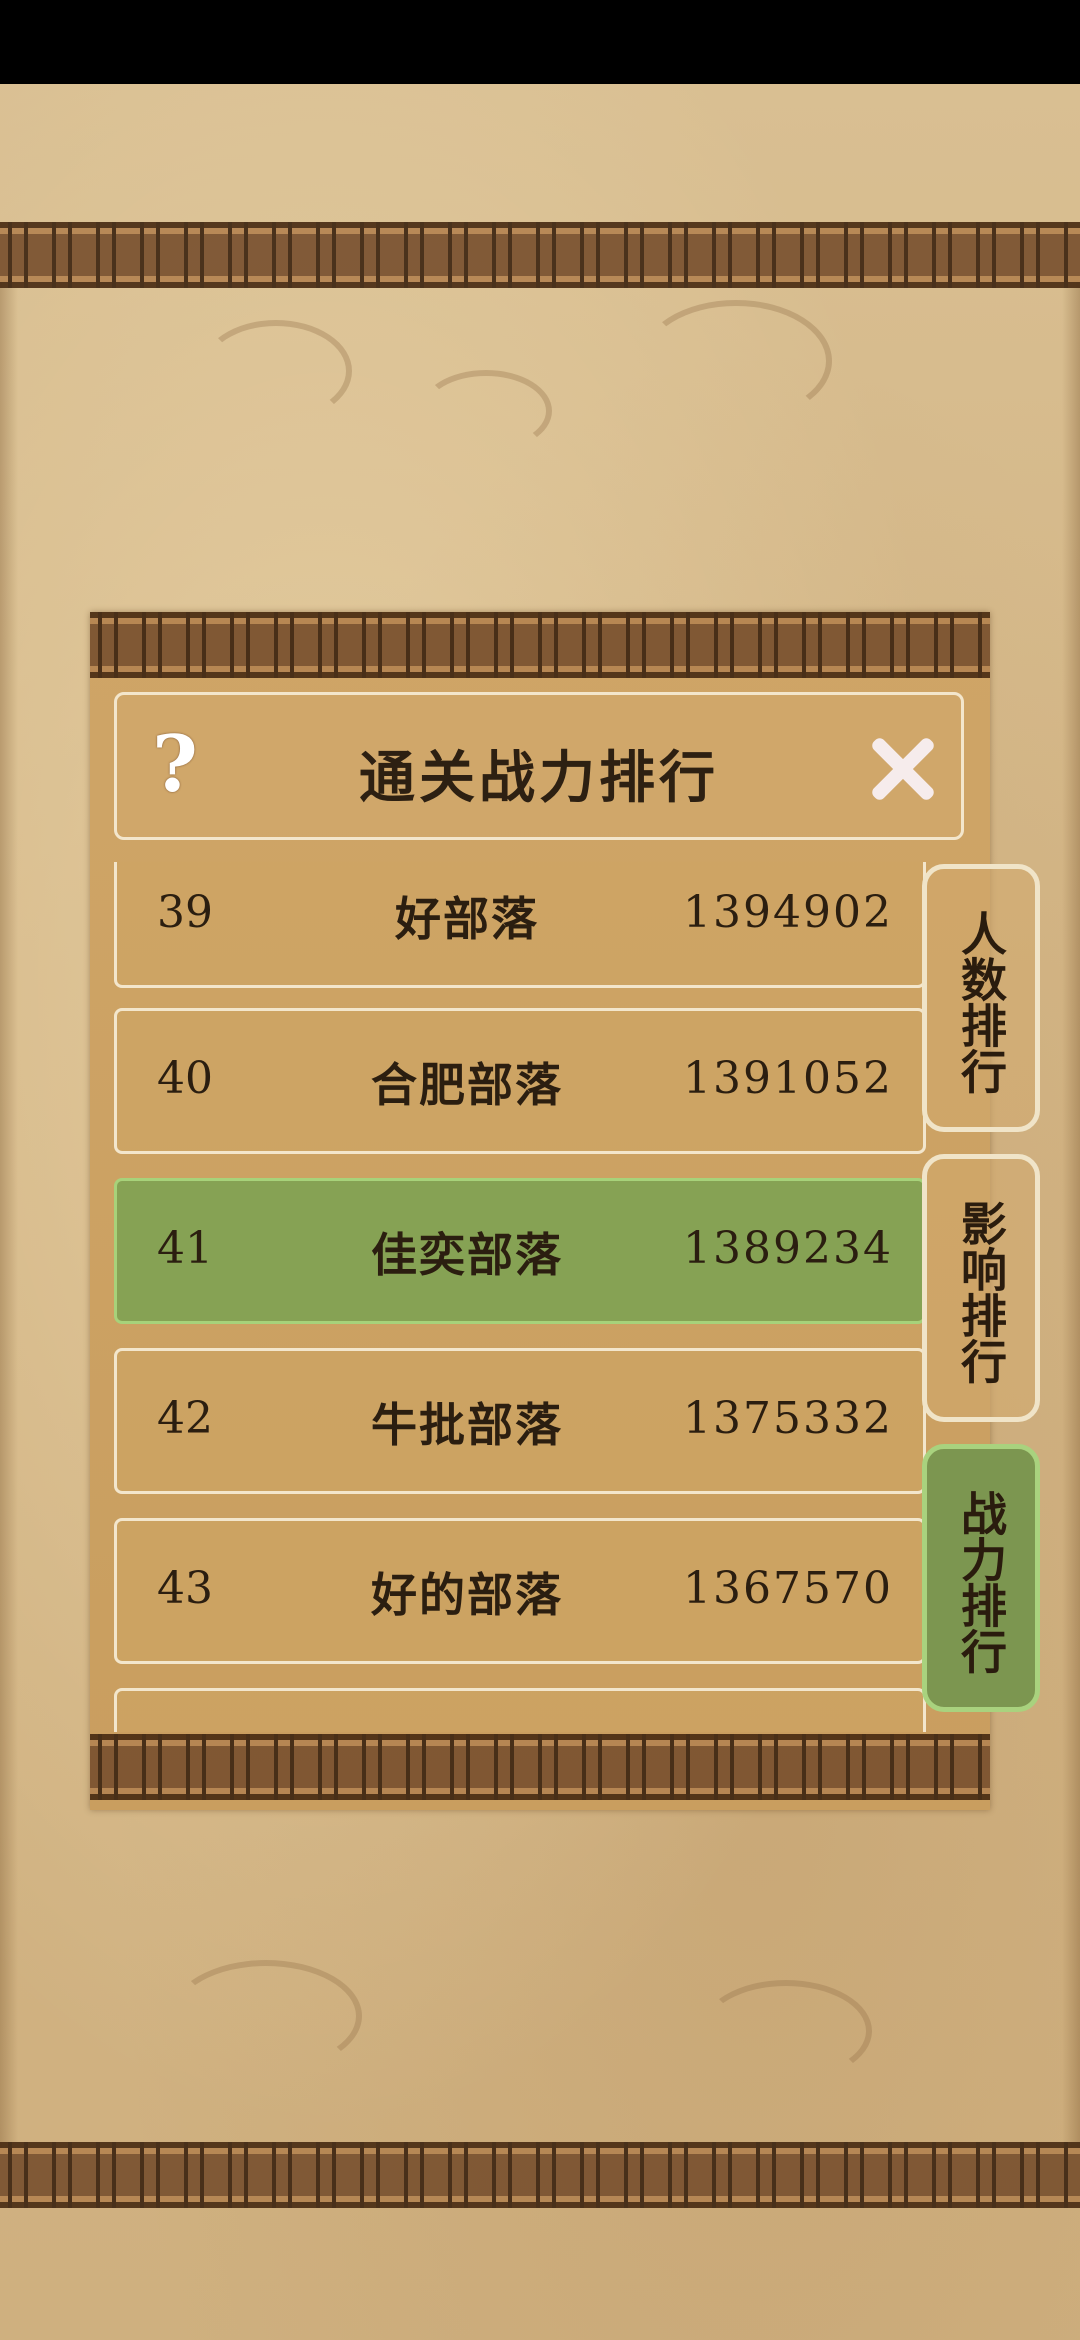 The image size is (1080, 2340). I want to click on power-value: 1367570, so click(788, 1588).